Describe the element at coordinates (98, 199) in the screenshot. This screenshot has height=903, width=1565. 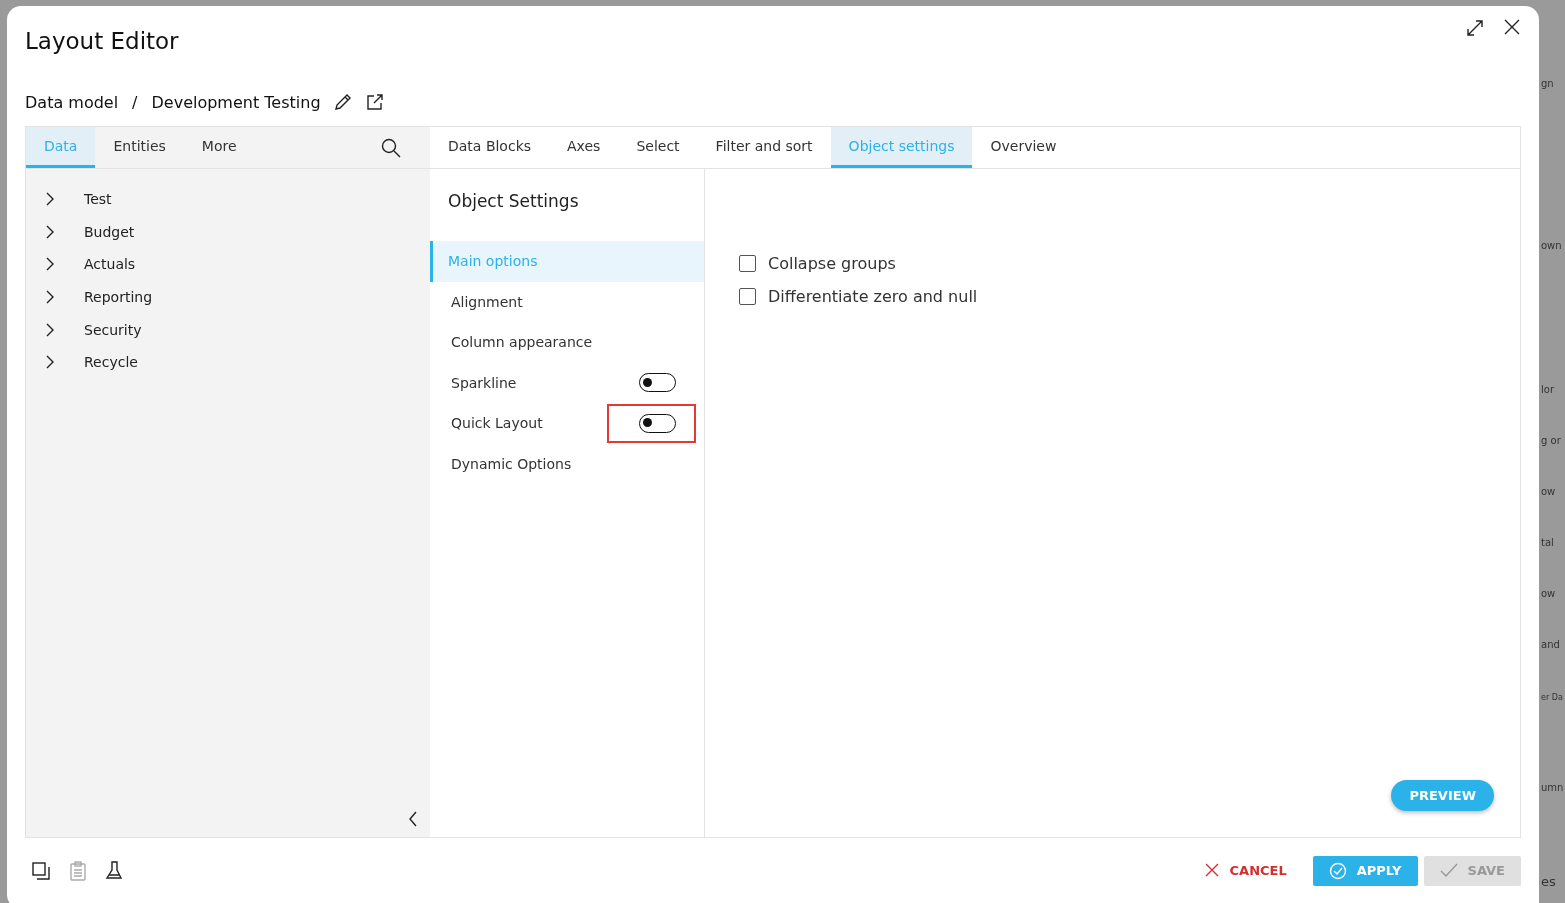
I see `tree-item: Test` at that location.